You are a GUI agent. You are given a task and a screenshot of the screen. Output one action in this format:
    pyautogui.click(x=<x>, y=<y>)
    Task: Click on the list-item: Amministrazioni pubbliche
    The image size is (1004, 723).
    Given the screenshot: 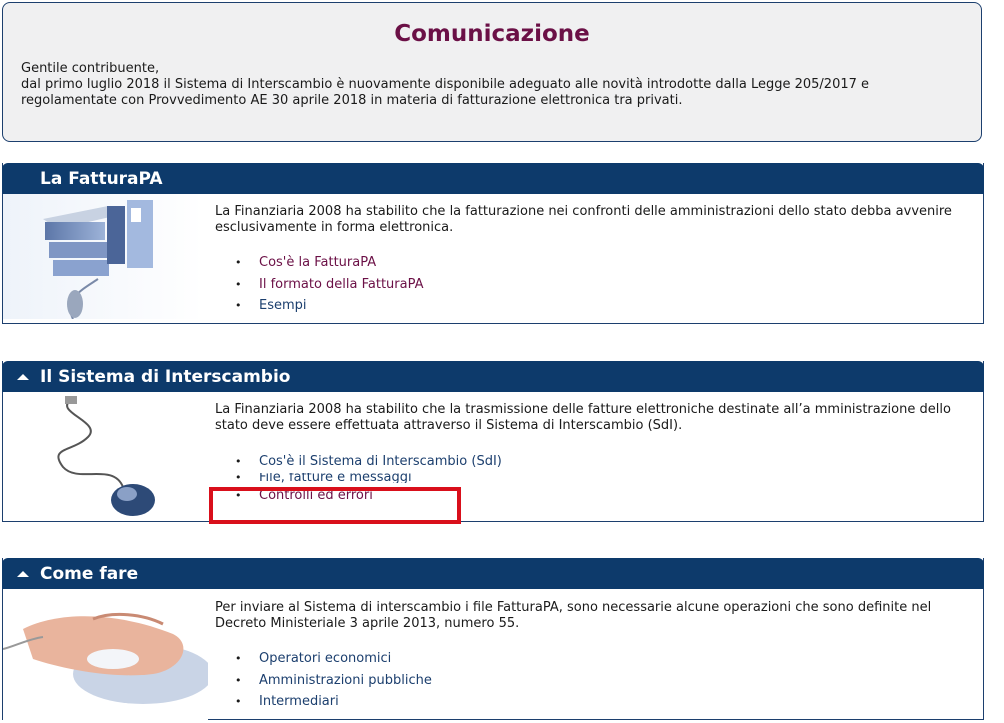 What is the action you would take?
    pyautogui.click(x=333, y=681)
    